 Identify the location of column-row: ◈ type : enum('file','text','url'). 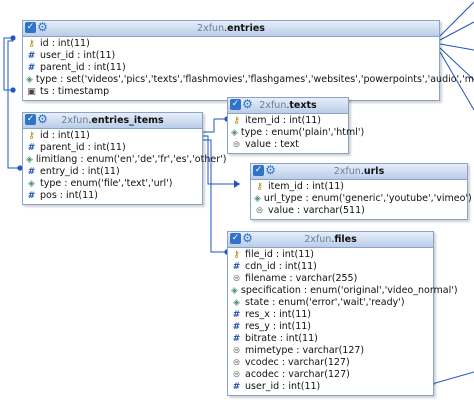
(112, 184).